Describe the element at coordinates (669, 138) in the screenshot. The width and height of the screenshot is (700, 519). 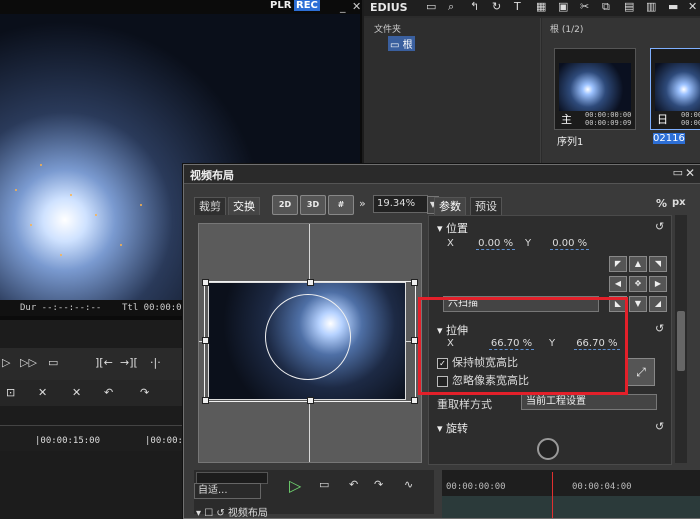
I see `clip-name: 02116` at that location.